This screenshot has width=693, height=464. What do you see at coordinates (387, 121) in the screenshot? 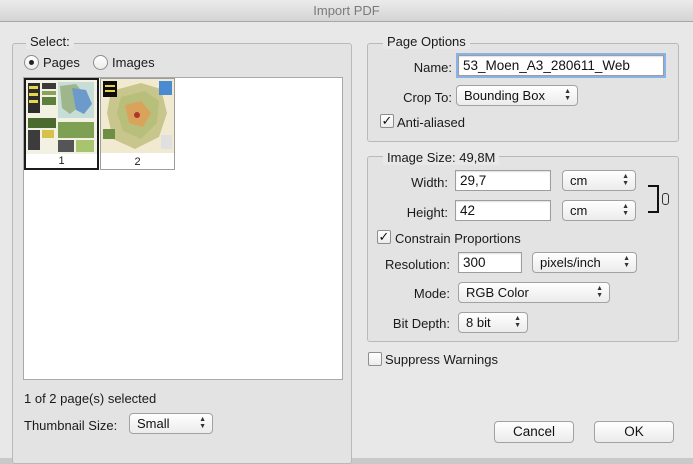
I see `anti-aliased-checkbox: ✓` at bounding box center [387, 121].